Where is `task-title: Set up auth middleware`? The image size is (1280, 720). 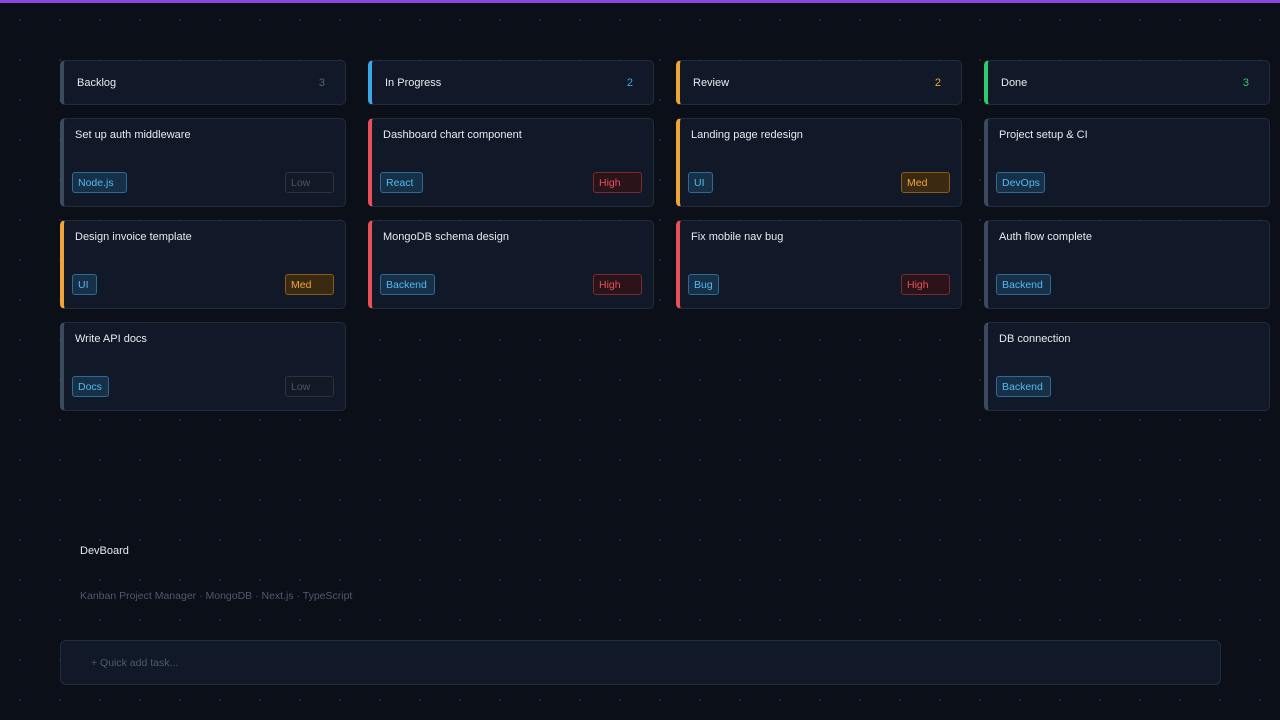 task-title: Set up auth middleware is located at coordinates (133, 135).